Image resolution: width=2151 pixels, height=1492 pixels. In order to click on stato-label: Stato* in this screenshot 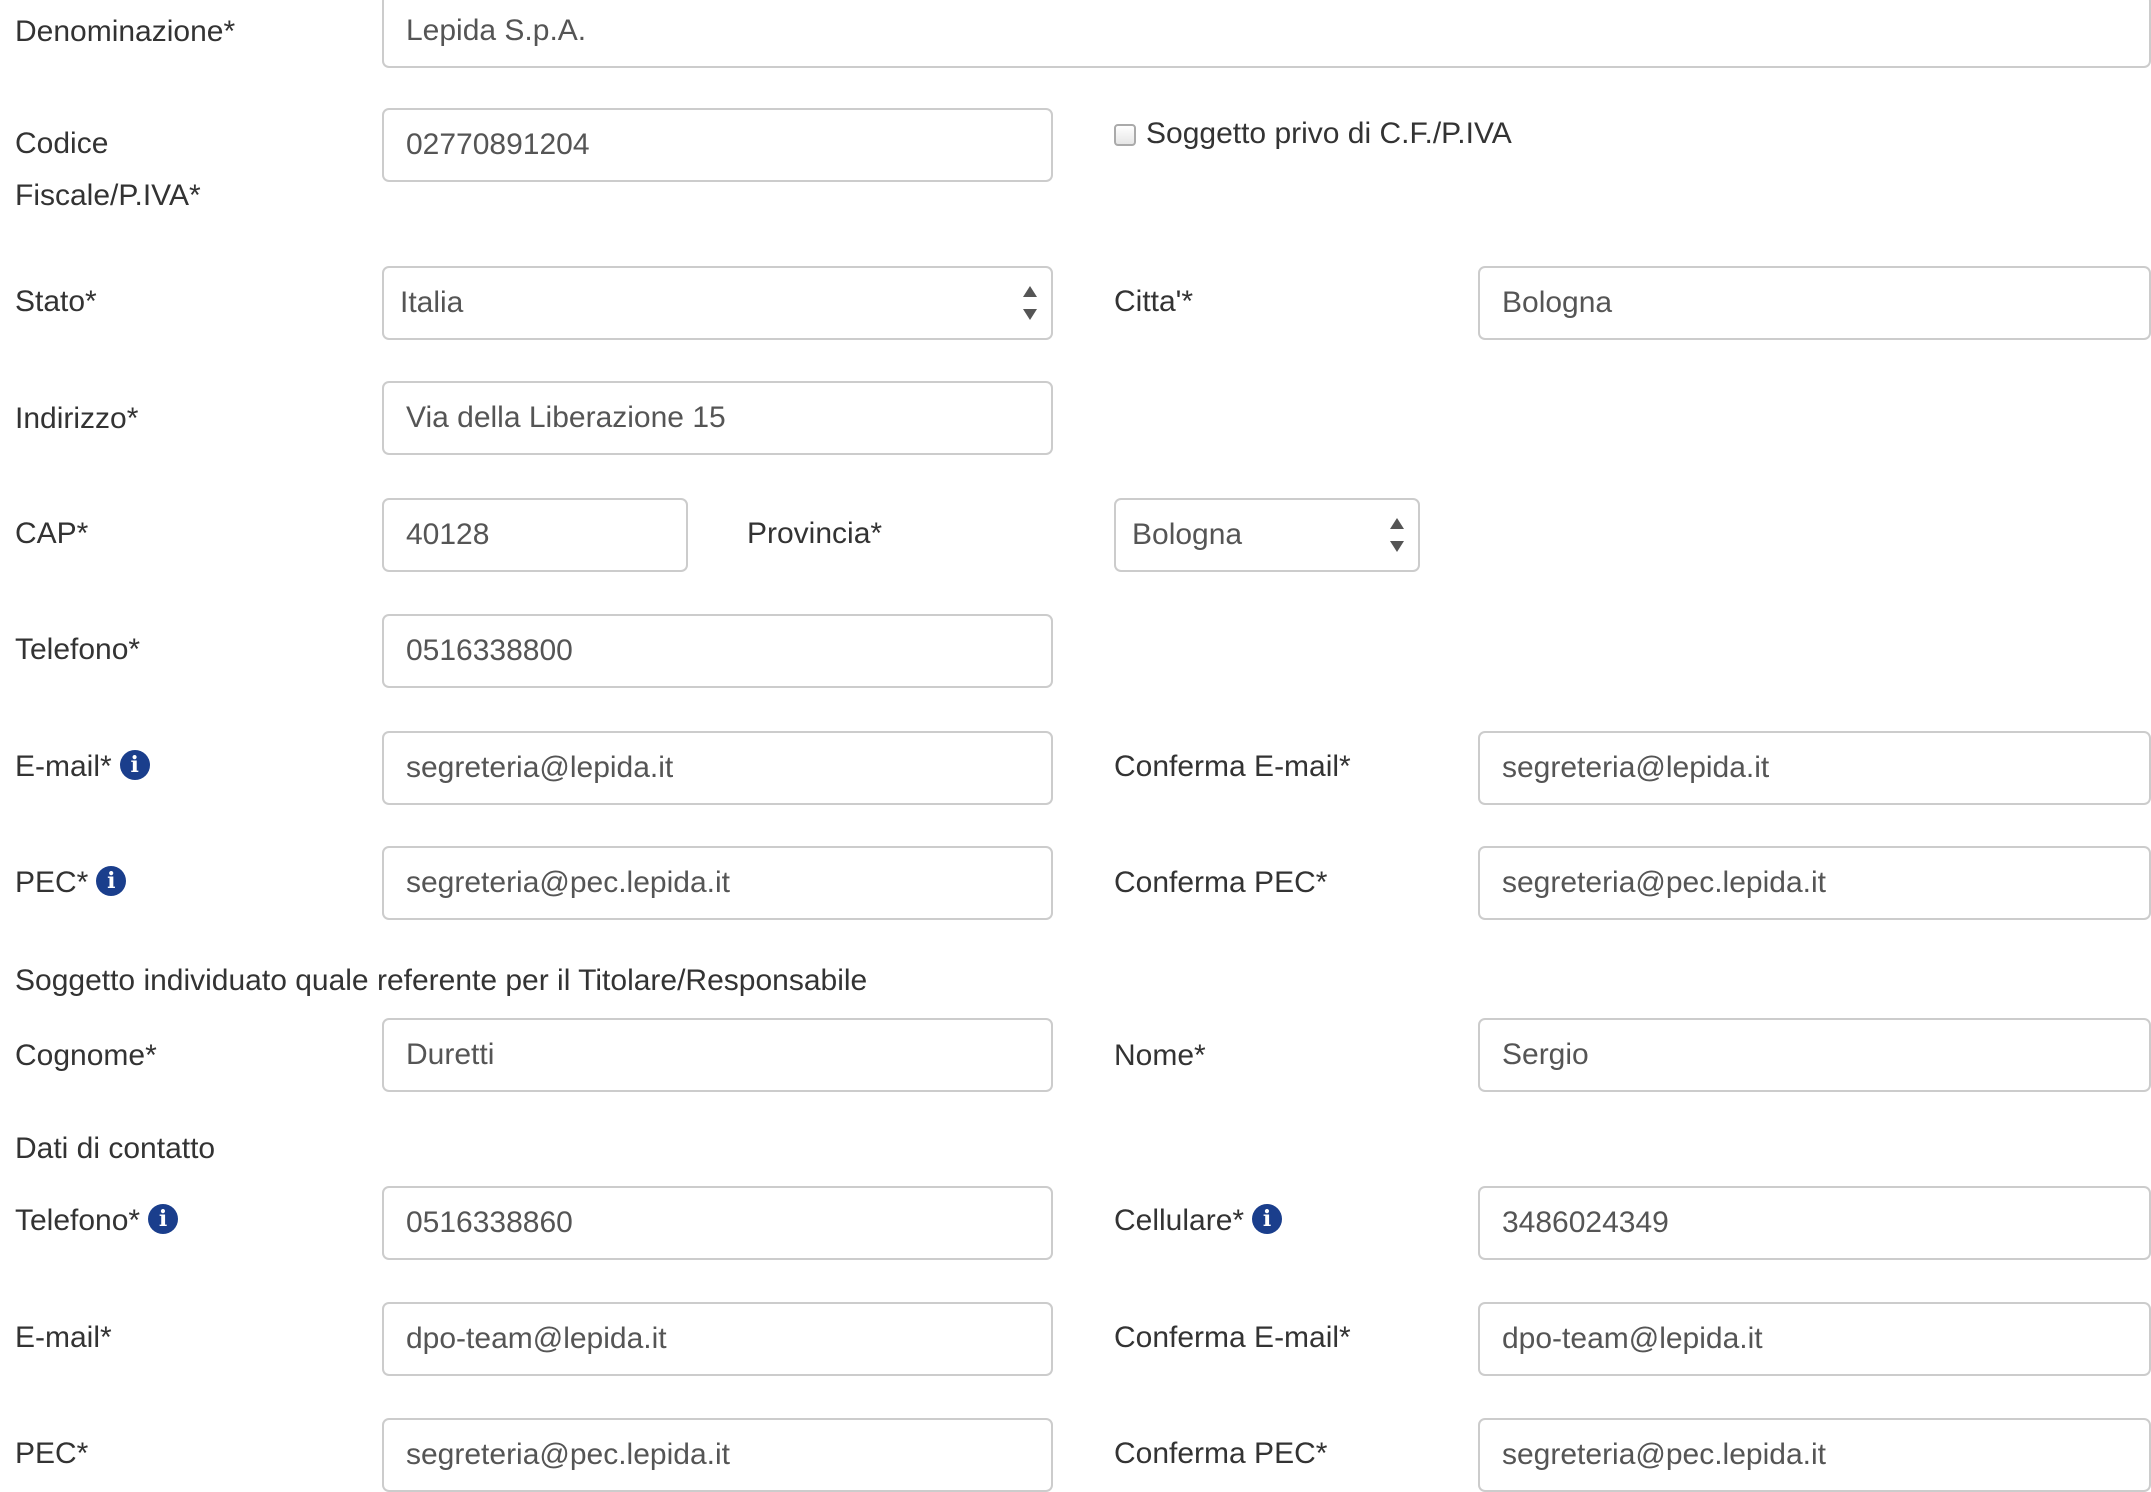, I will do `click(56, 301)`.